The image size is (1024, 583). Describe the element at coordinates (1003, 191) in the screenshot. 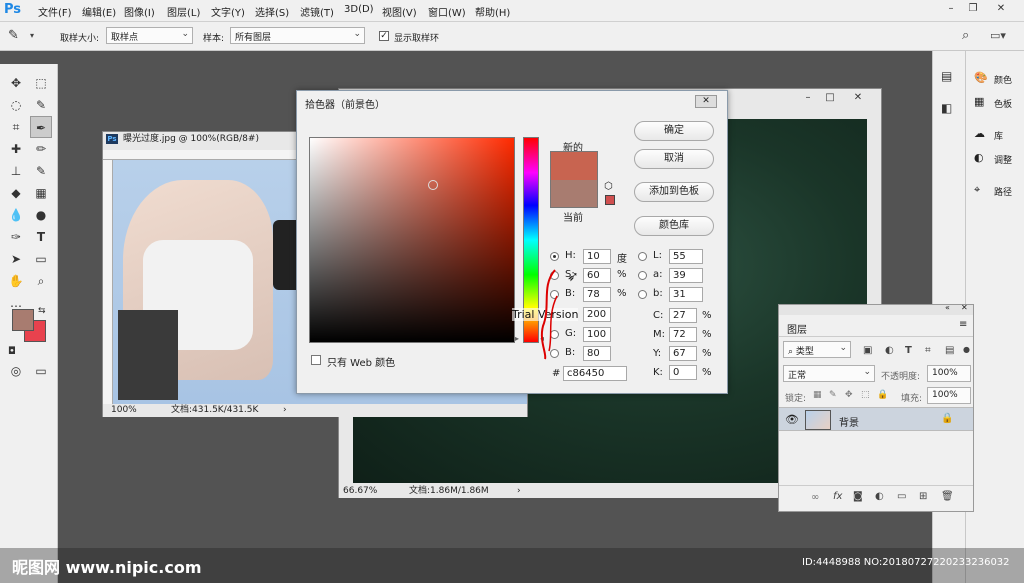

I see `panel-paths: 路径` at that location.